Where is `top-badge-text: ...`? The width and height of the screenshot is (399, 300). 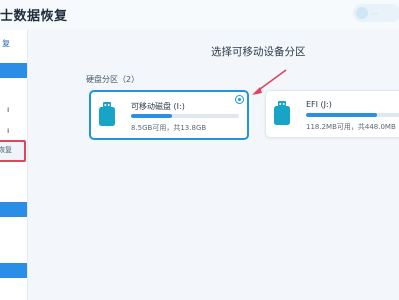
top-badge-text: ... is located at coordinates (374, 12).